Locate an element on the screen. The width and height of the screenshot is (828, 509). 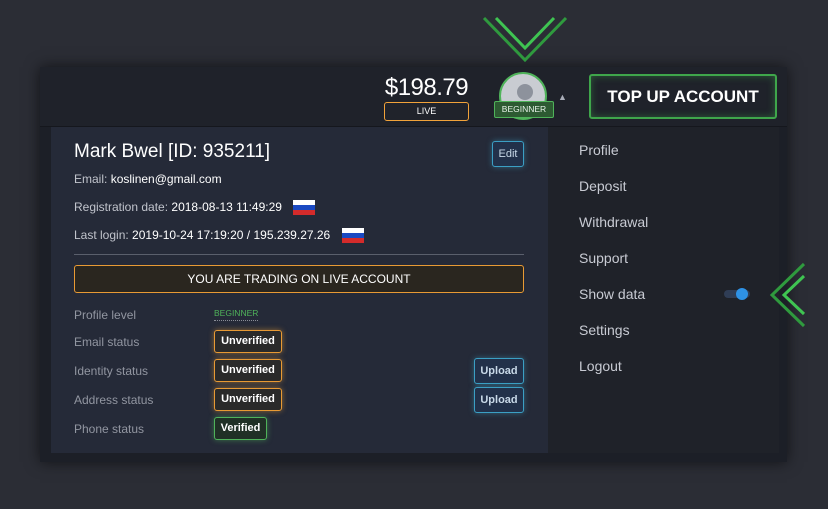
email-info: Email: koslinen@gmail.com is located at coordinates (148, 179).